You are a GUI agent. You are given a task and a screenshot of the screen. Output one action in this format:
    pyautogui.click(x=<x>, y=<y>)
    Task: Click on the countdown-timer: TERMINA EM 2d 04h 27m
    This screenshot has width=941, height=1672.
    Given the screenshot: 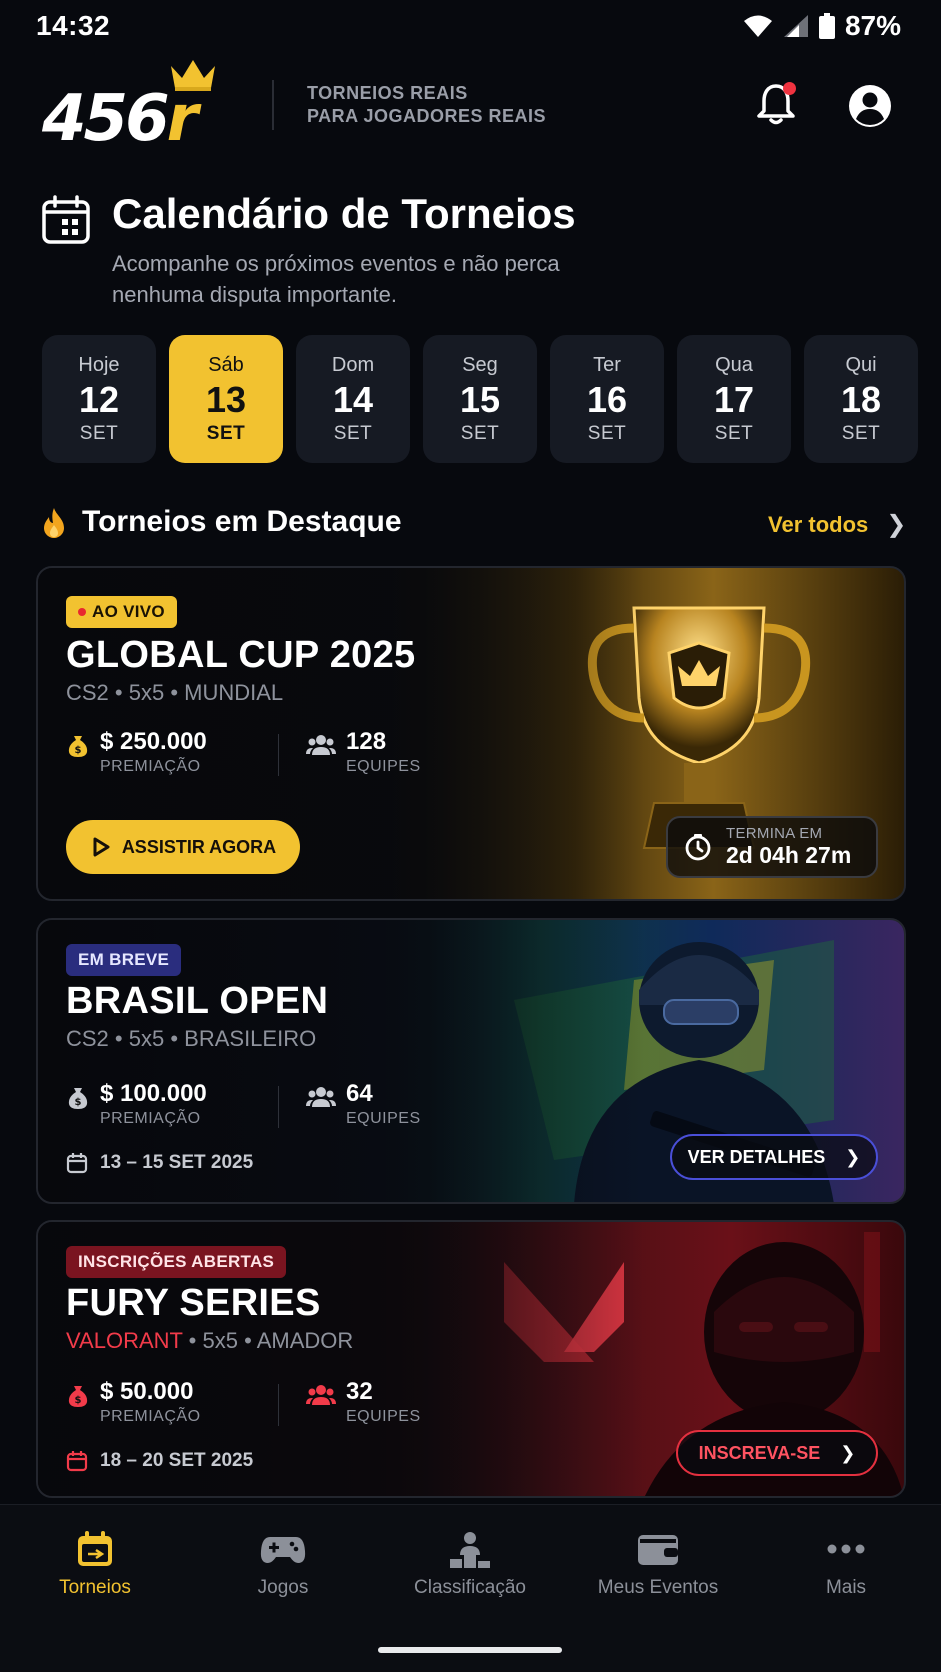 What is the action you would take?
    pyautogui.click(x=772, y=847)
    